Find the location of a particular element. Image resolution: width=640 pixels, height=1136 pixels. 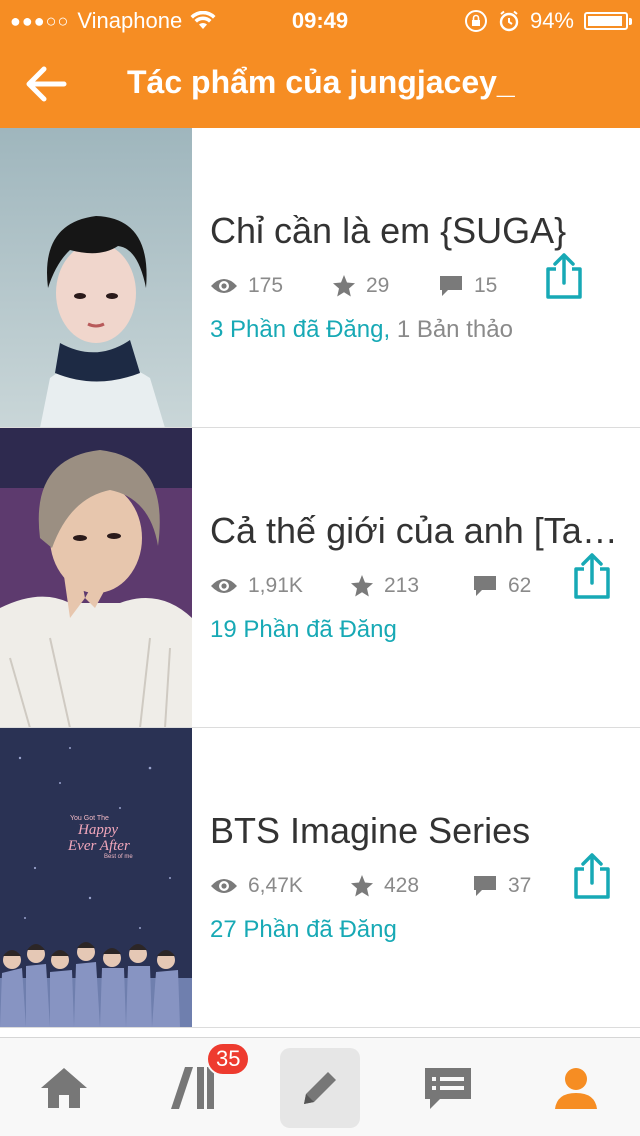

bottom-tab-bar: 35 is located at coordinates (320, 1086).